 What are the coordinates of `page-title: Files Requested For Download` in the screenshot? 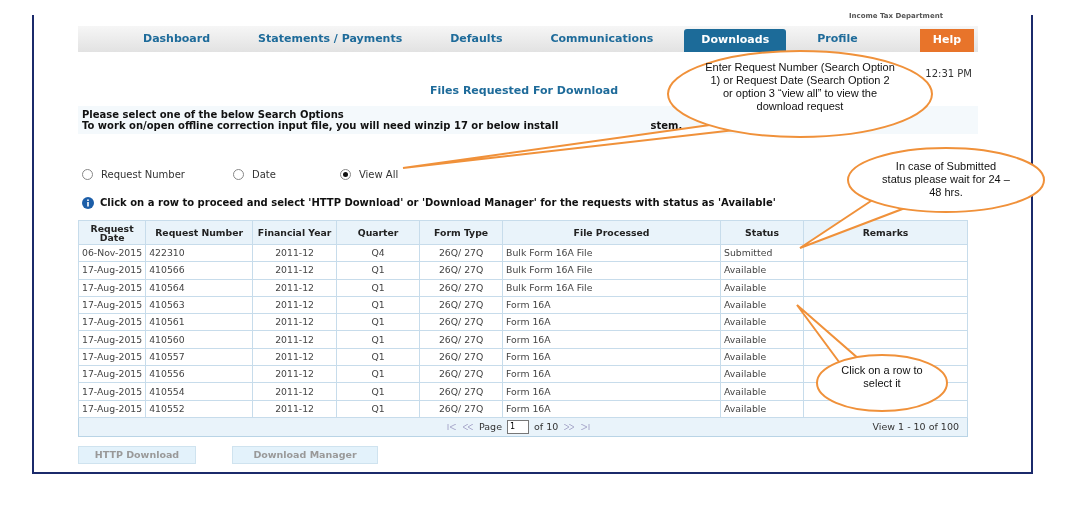 It's located at (524, 91).